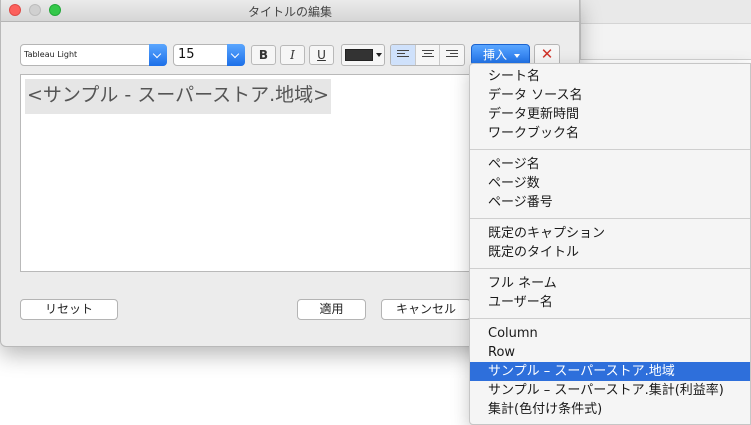  I want to click on background-window, so click(665, 30).